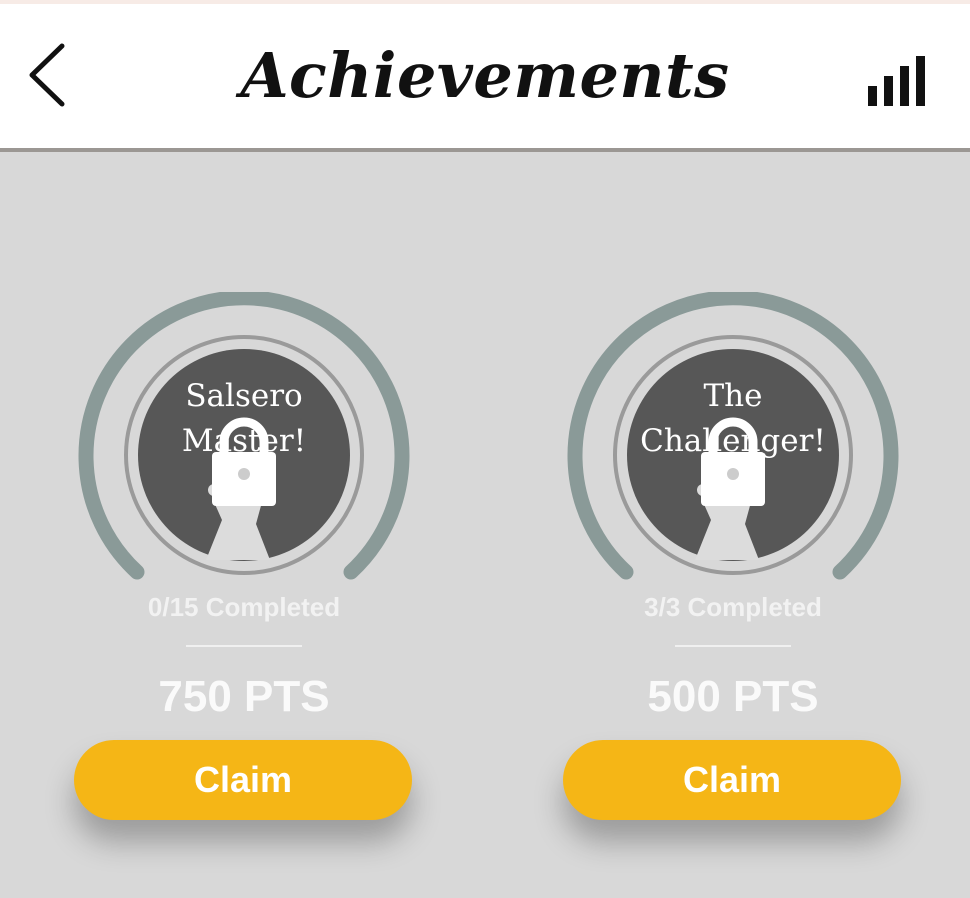 Image resolution: width=970 pixels, height=898 pixels. What do you see at coordinates (733, 696) in the screenshot?
I see `points-value: 500 PTS` at bounding box center [733, 696].